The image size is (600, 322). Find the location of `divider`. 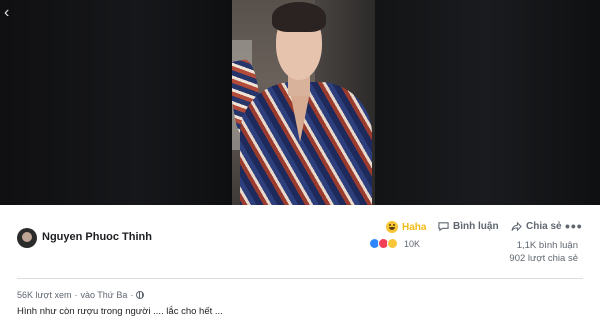

divider is located at coordinates (300, 278).